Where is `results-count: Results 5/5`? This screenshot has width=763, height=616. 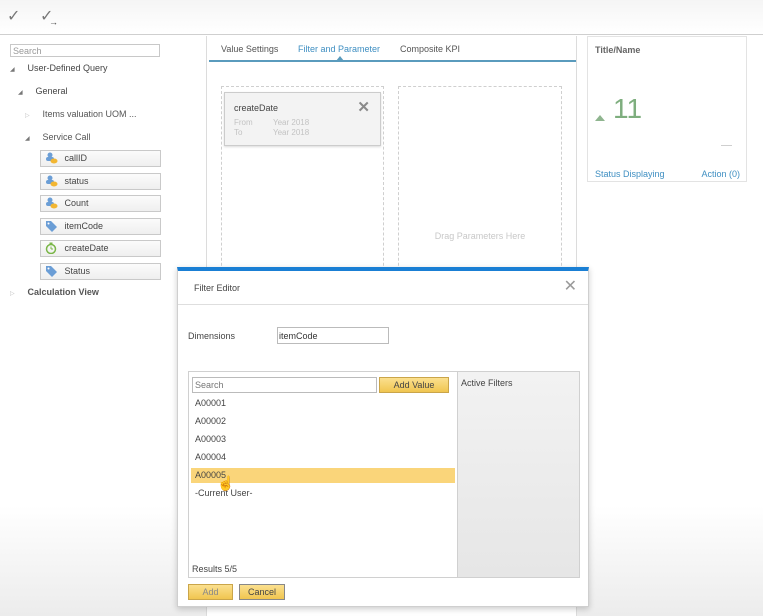 results-count: Results 5/5 is located at coordinates (215, 569).